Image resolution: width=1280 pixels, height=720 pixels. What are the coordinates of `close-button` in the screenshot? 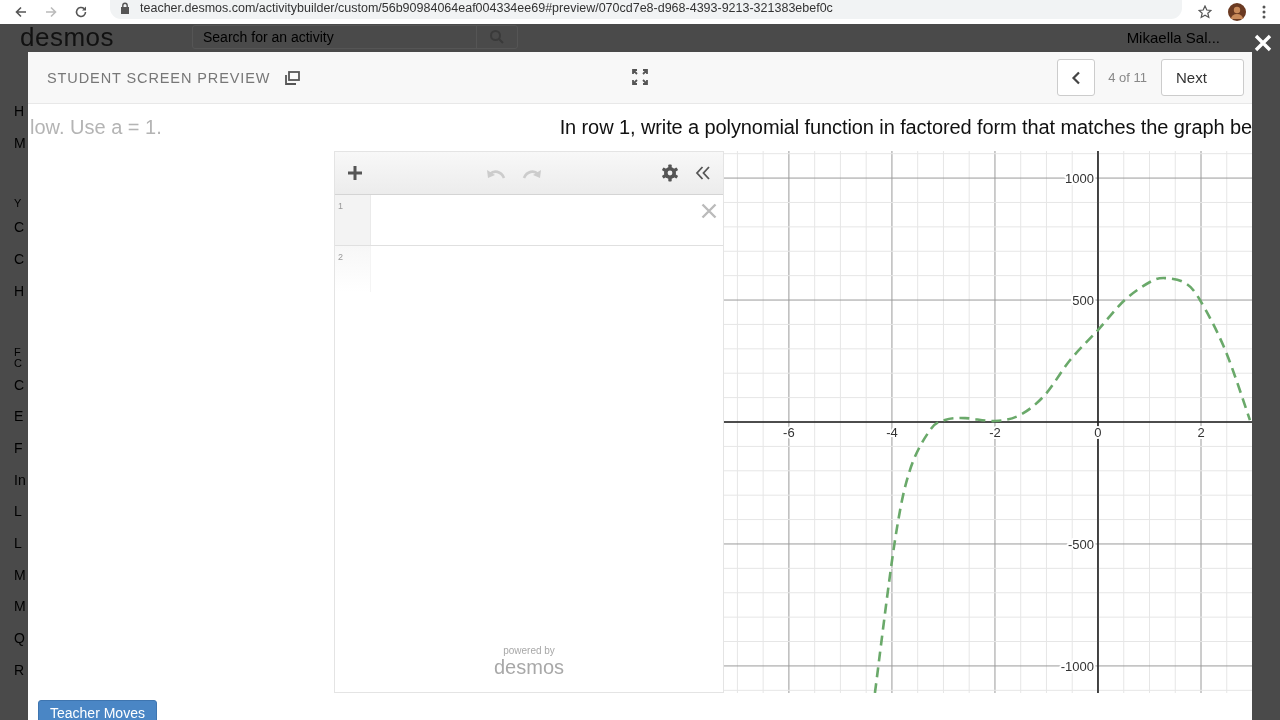 It's located at (1263, 43).